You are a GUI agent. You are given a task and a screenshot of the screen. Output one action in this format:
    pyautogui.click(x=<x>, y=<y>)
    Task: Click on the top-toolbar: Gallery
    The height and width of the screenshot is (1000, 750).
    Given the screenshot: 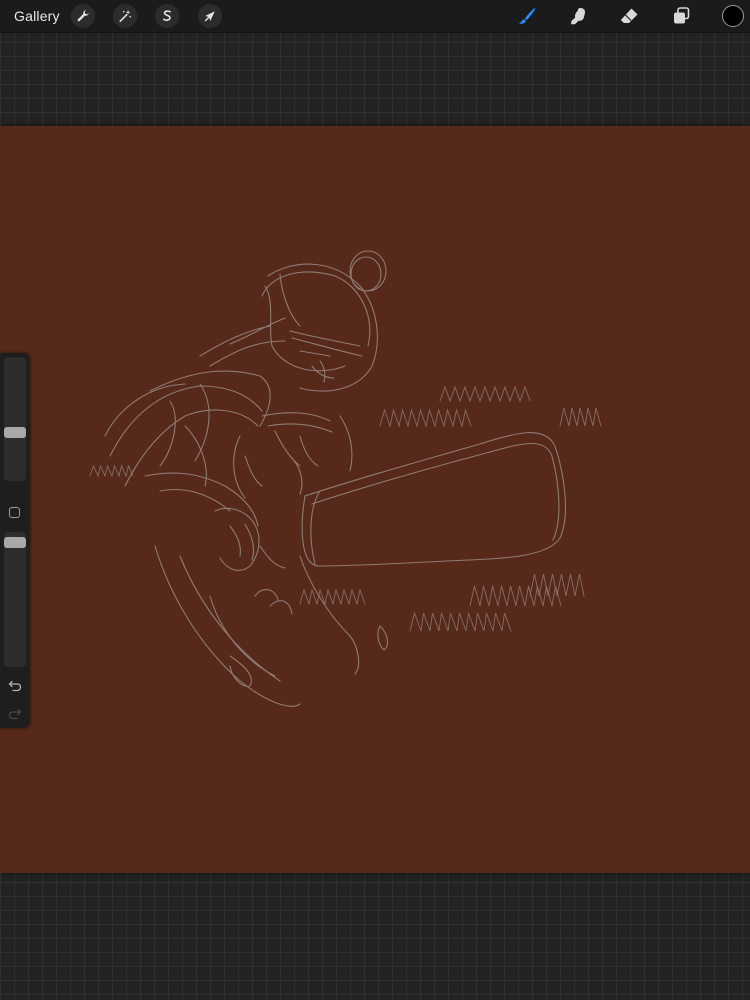 What is the action you would take?
    pyautogui.click(x=375, y=16)
    